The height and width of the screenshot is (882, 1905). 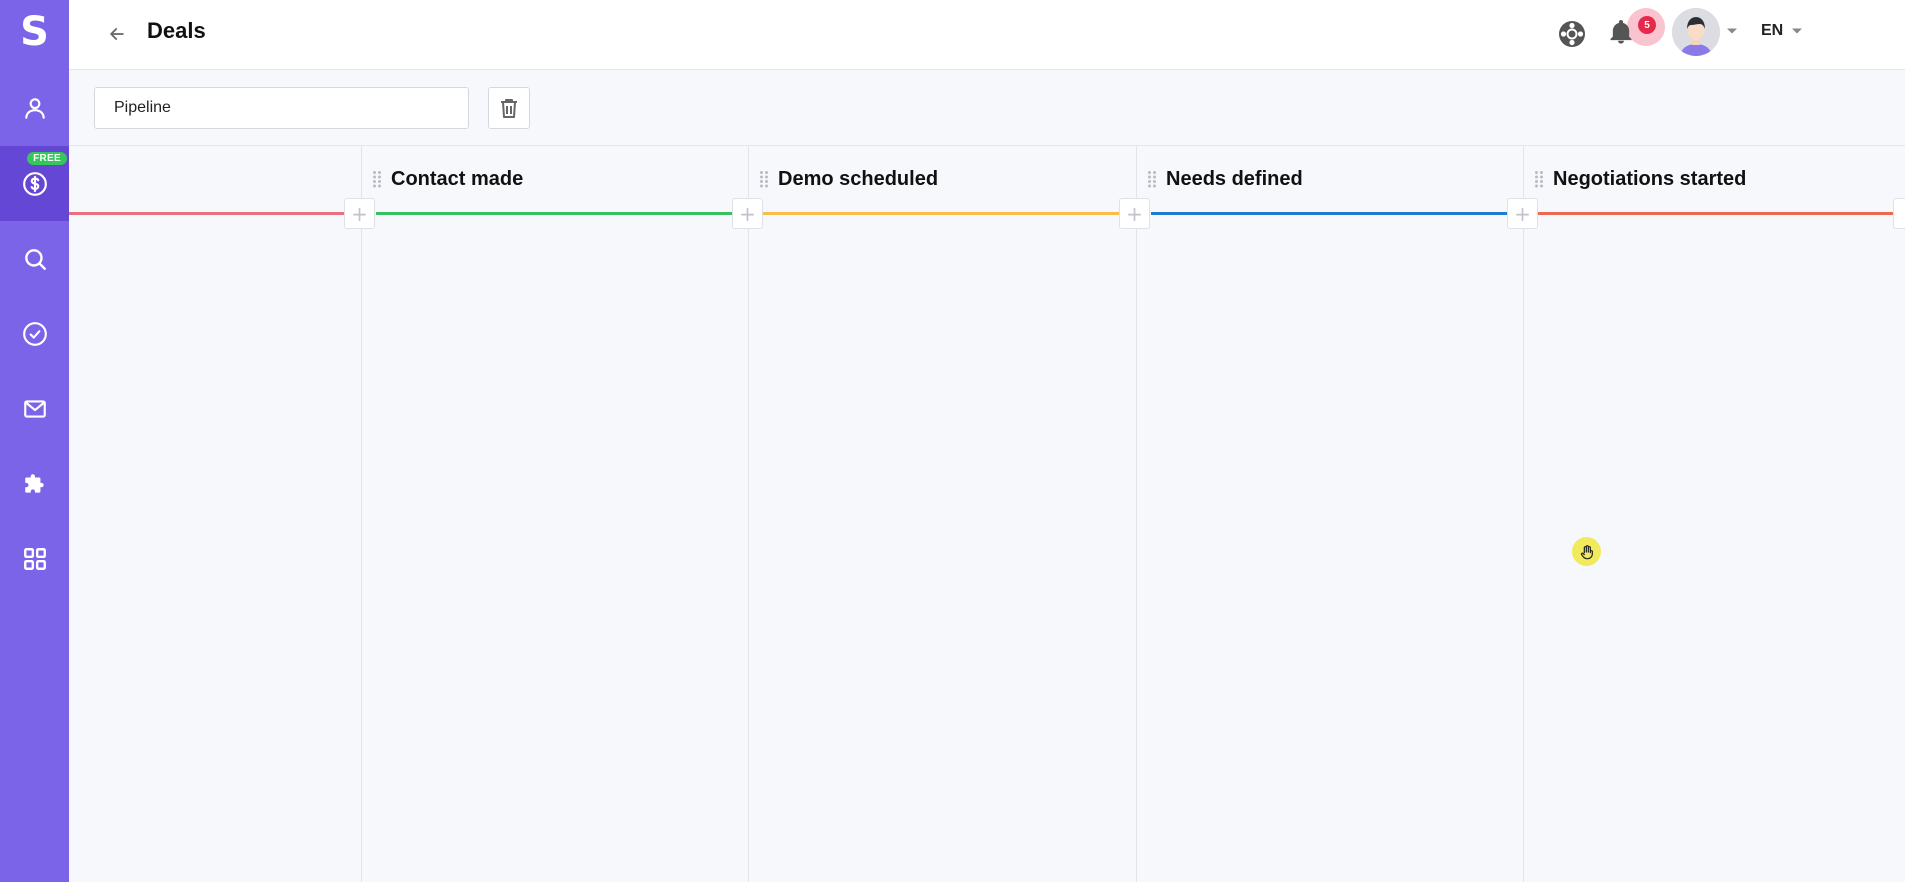 What do you see at coordinates (1899, 213) in the screenshot?
I see `add-stage-button` at bounding box center [1899, 213].